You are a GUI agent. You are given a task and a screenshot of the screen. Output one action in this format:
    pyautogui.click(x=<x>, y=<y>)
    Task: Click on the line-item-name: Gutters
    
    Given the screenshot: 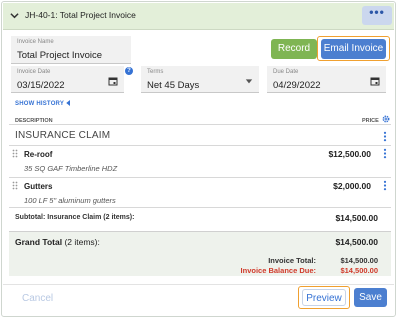 What is the action you would take?
    pyautogui.click(x=38, y=186)
    